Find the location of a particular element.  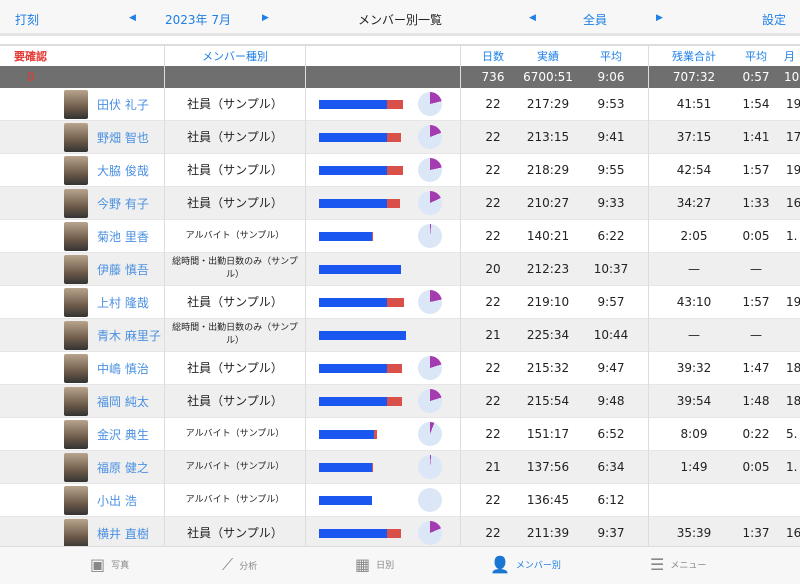

prev-filter-button: ◀ is located at coordinates (532, 18).